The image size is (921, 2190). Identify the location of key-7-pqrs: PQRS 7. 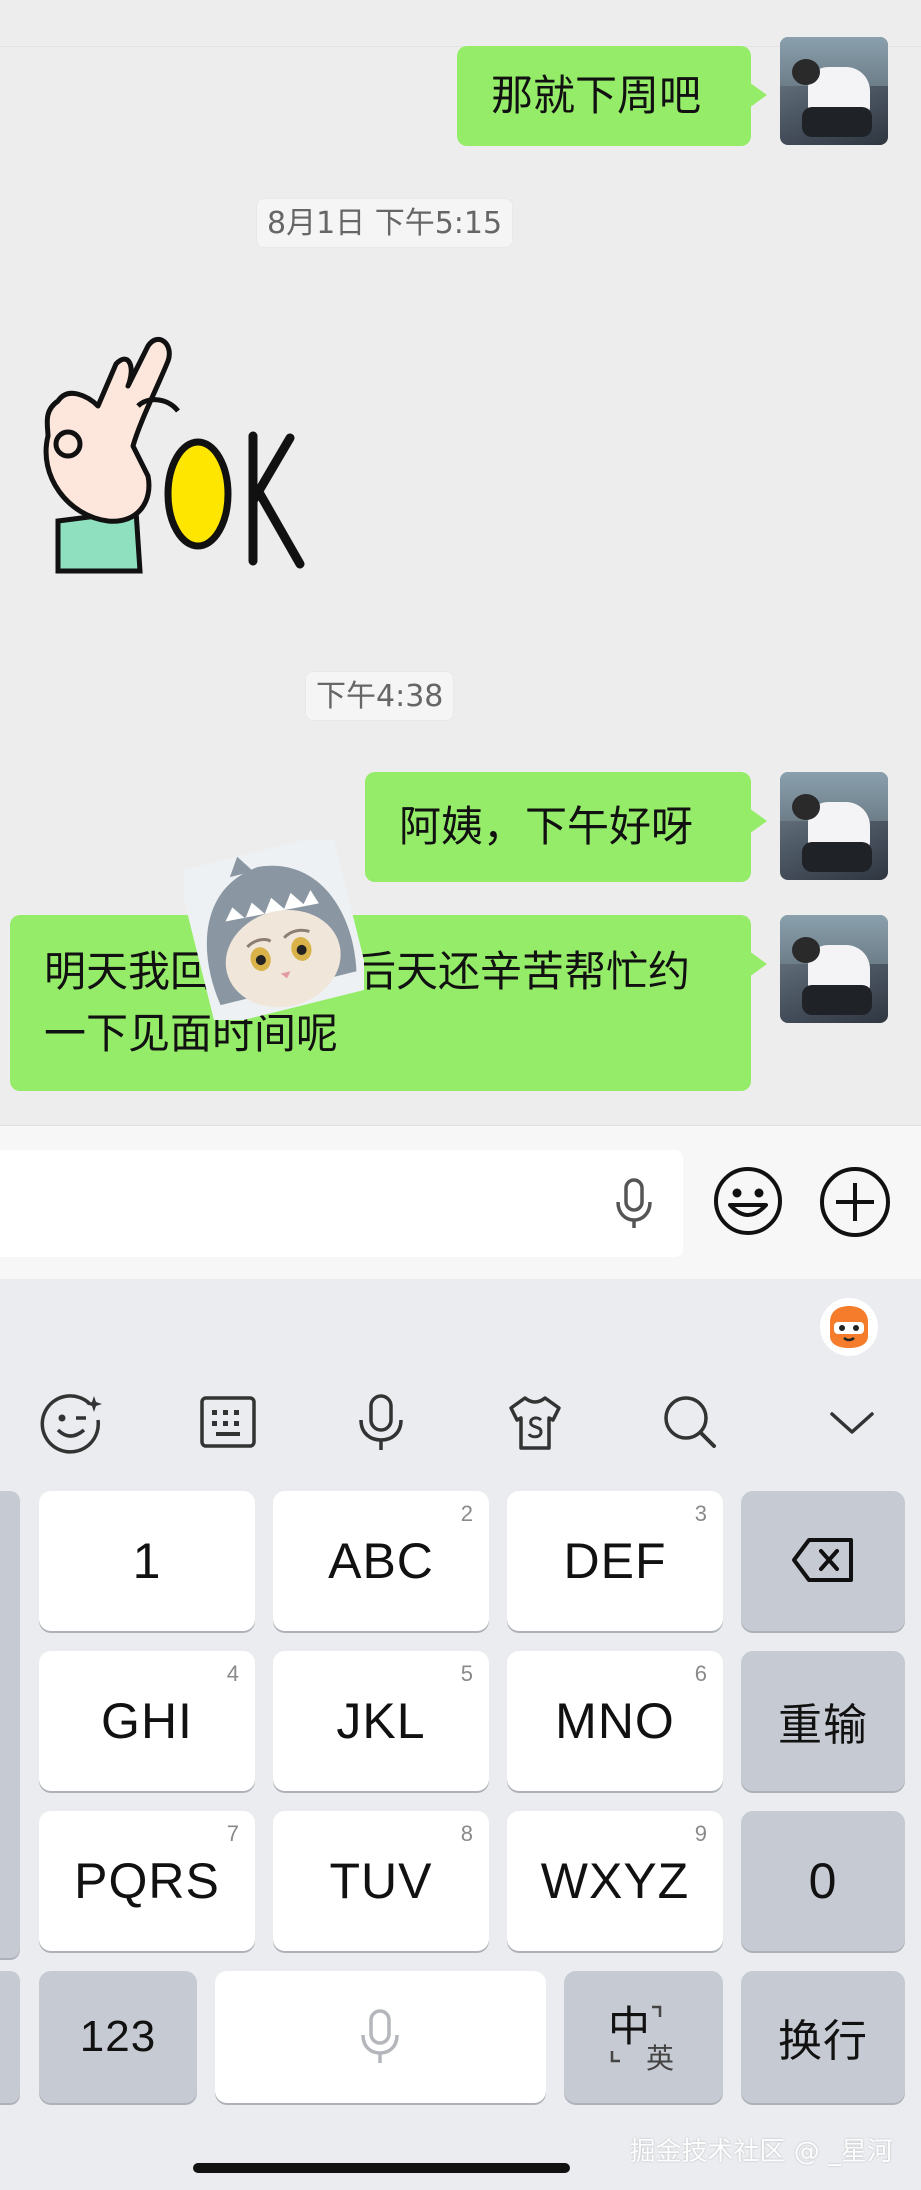
(147, 1881).